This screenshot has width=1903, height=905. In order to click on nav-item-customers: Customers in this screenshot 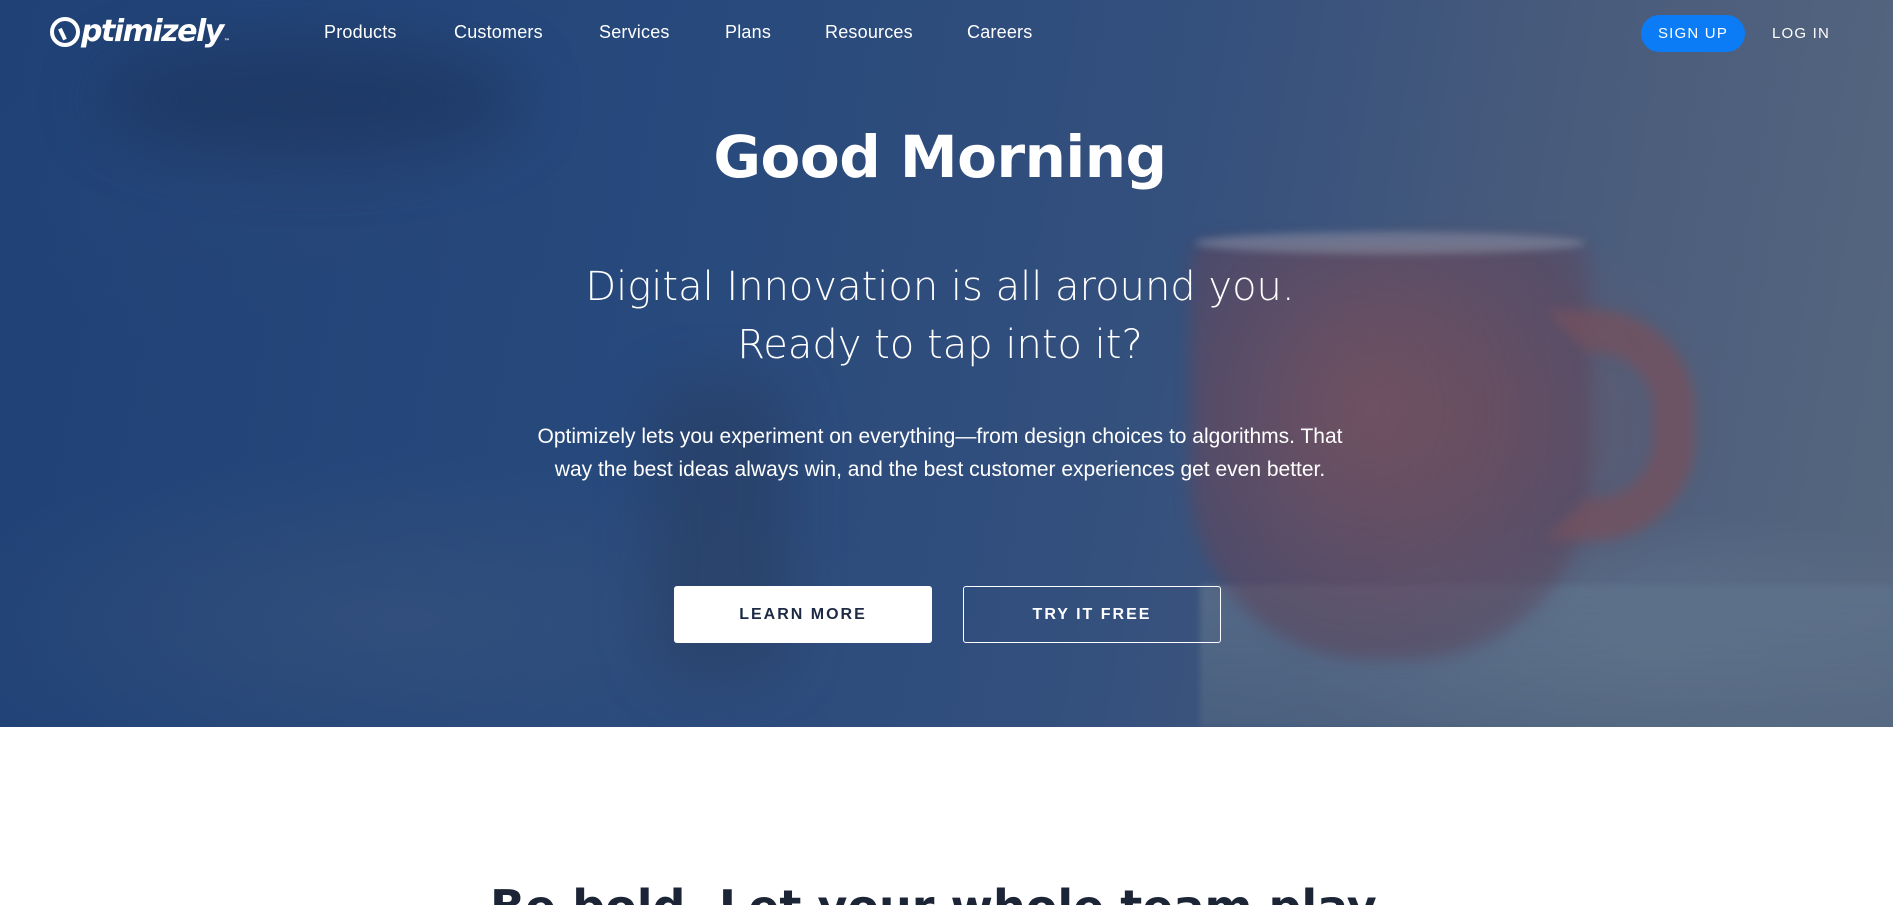, I will do `click(498, 32)`.